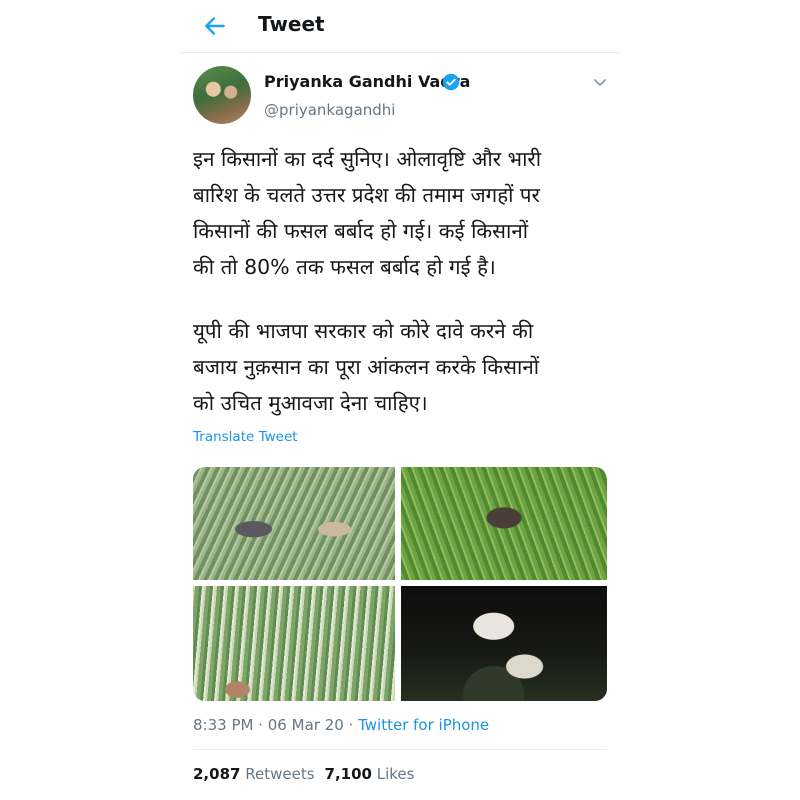  I want to click on tweet-time: 8:33 PM, so click(223, 725).